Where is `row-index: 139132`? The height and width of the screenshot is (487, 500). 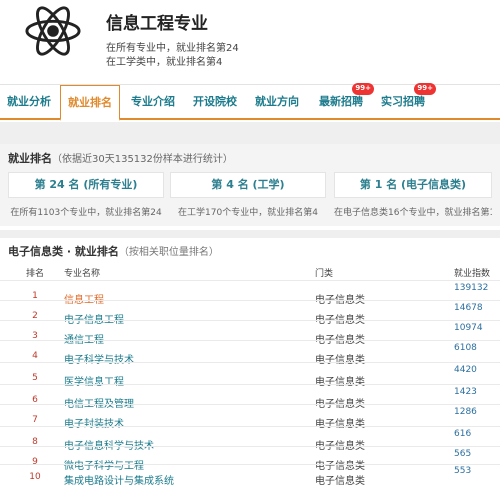
row-index: 139132 is located at coordinates (471, 288).